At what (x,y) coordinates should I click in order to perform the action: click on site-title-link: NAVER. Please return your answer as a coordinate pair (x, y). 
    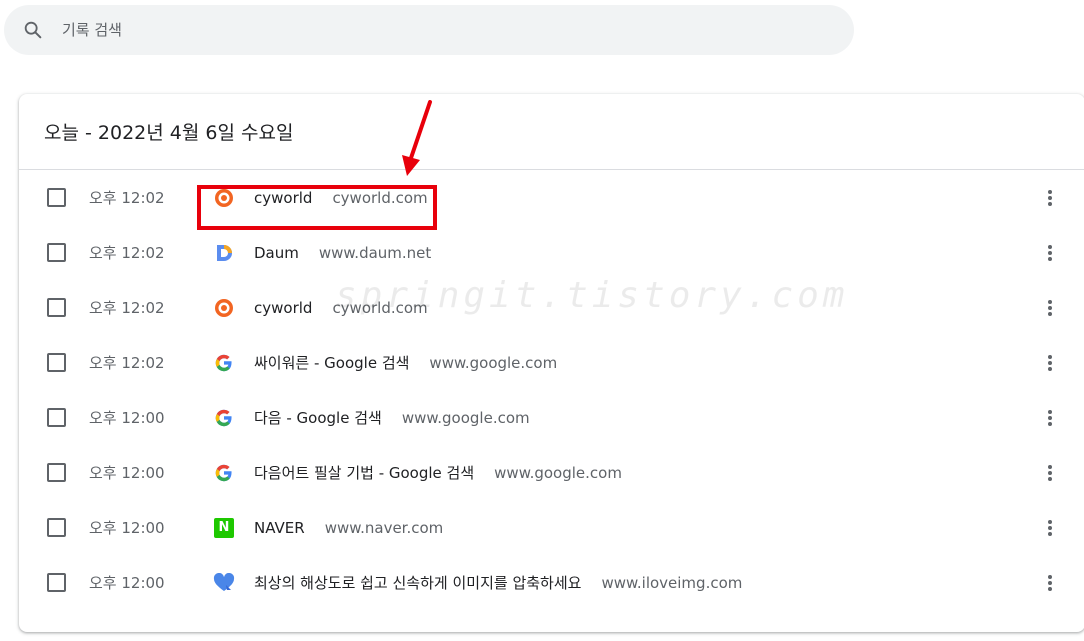
    Looking at the image, I should click on (279, 528).